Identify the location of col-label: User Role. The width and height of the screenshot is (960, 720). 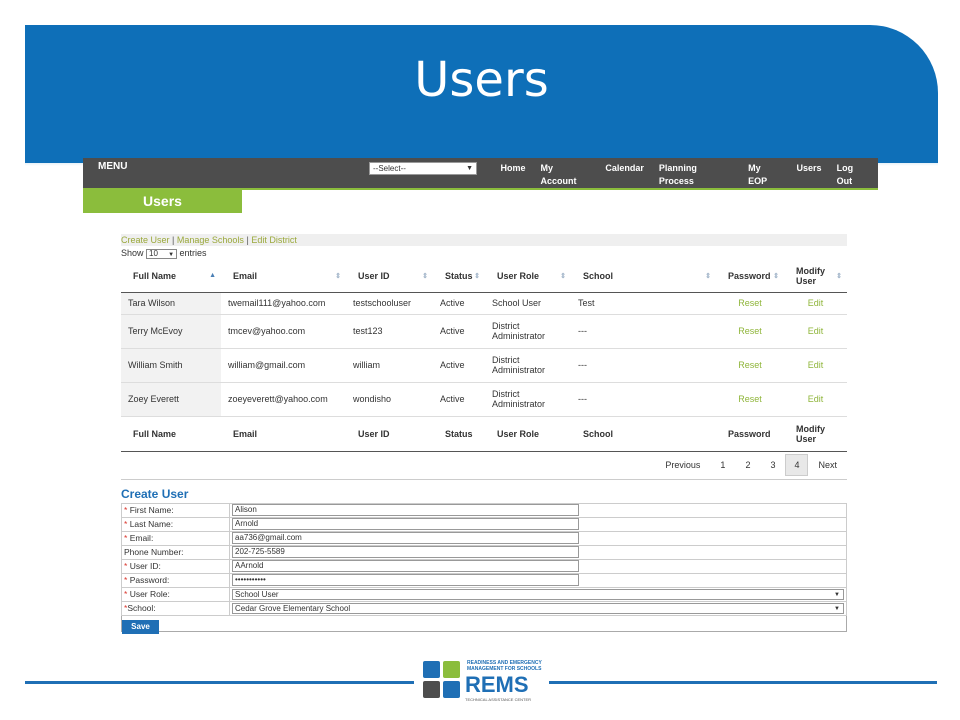
(518, 275).